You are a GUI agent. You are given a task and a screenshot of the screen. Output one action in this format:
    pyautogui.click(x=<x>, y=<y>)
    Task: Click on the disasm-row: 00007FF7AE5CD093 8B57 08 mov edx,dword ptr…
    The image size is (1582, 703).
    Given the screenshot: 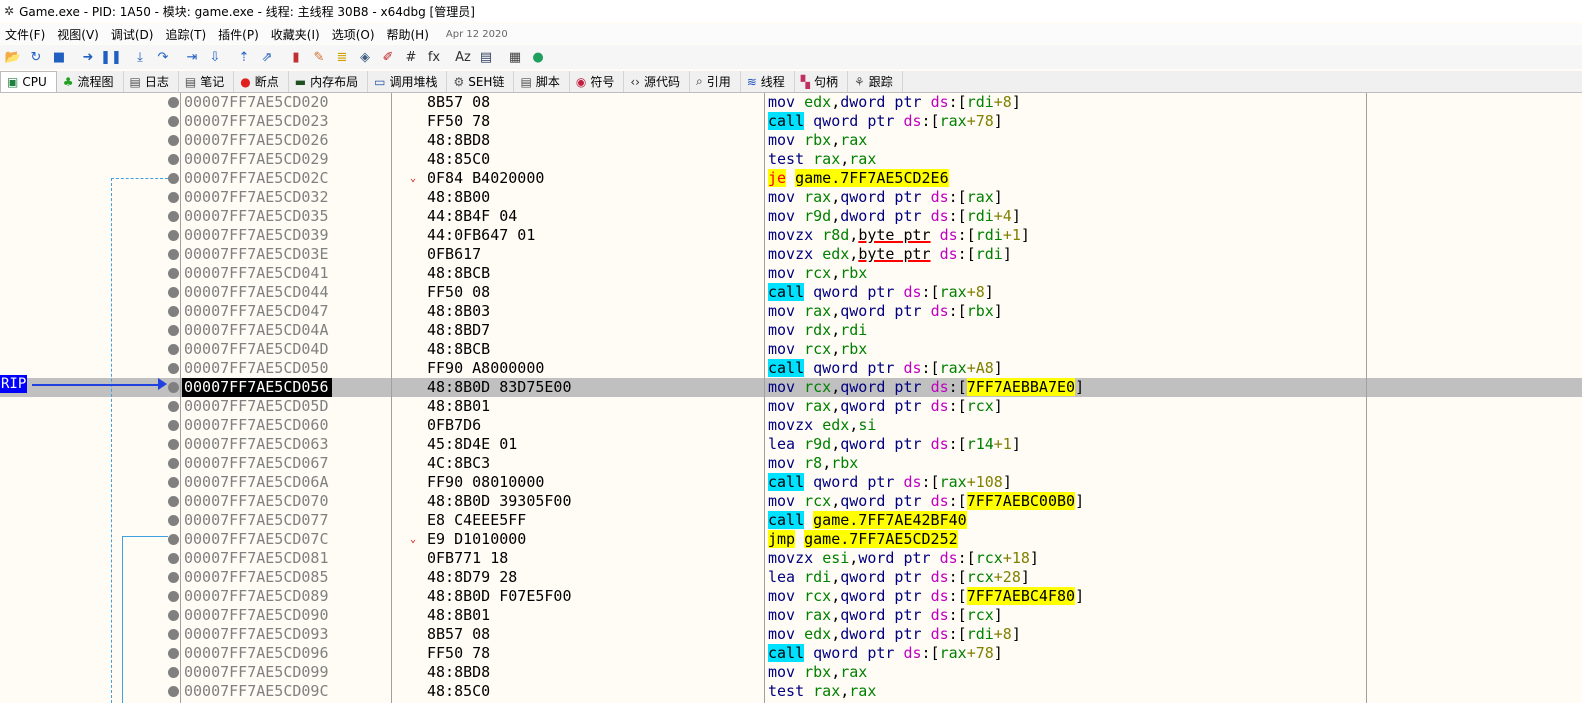 What is the action you would take?
    pyautogui.click(x=791, y=634)
    